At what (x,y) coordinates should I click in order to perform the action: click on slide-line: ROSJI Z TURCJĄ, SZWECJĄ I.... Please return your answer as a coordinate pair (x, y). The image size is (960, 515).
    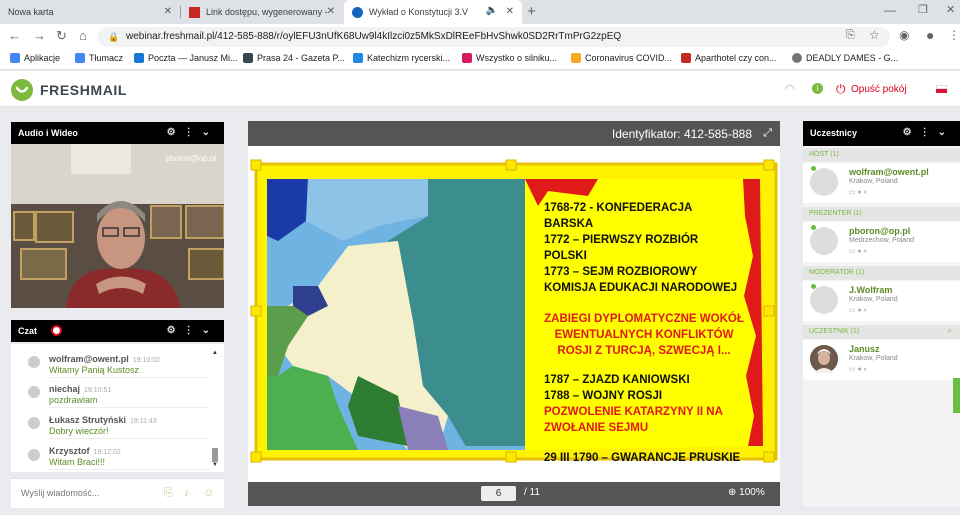
    Looking at the image, I should click on (644, 351).